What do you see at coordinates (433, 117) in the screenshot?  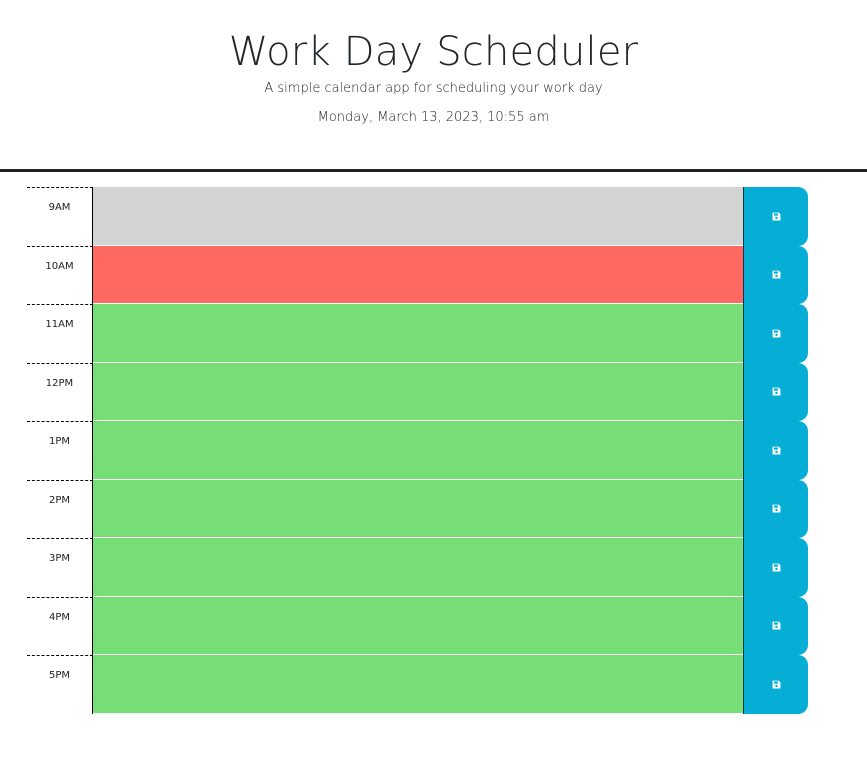 I see `current-day: Monday, March 13, 2023, 10:55 am` at bounding box center [433, 117].